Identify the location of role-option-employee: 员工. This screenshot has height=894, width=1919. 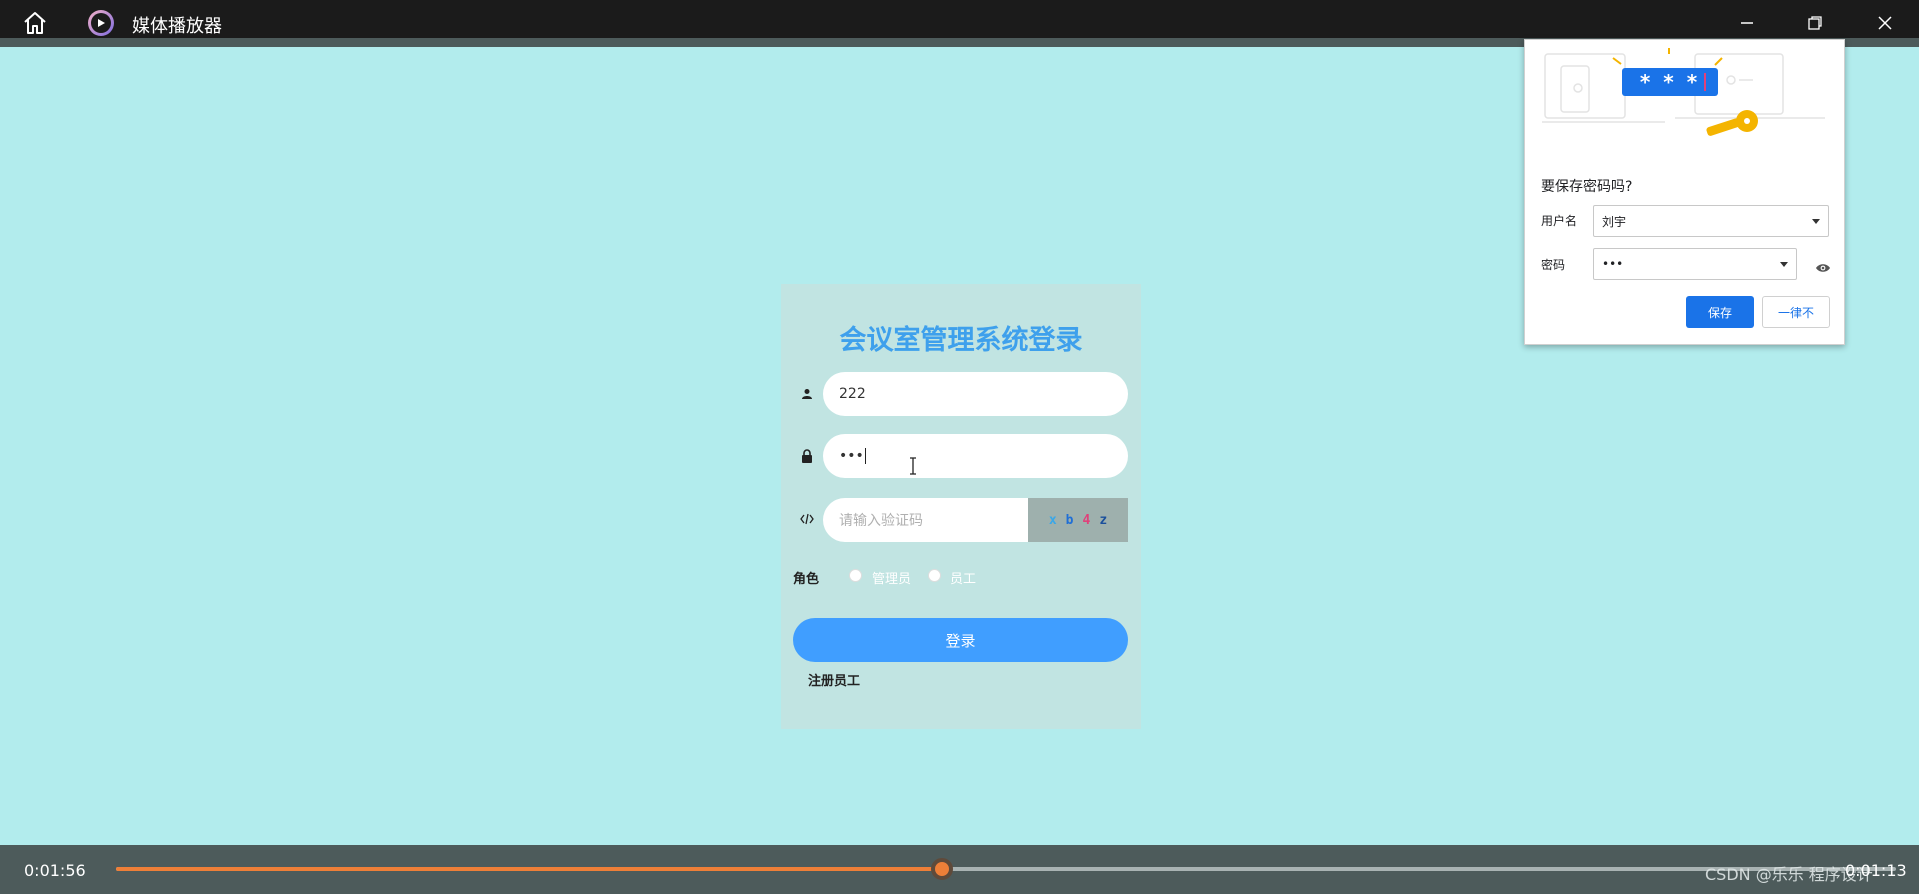
(963, 577).